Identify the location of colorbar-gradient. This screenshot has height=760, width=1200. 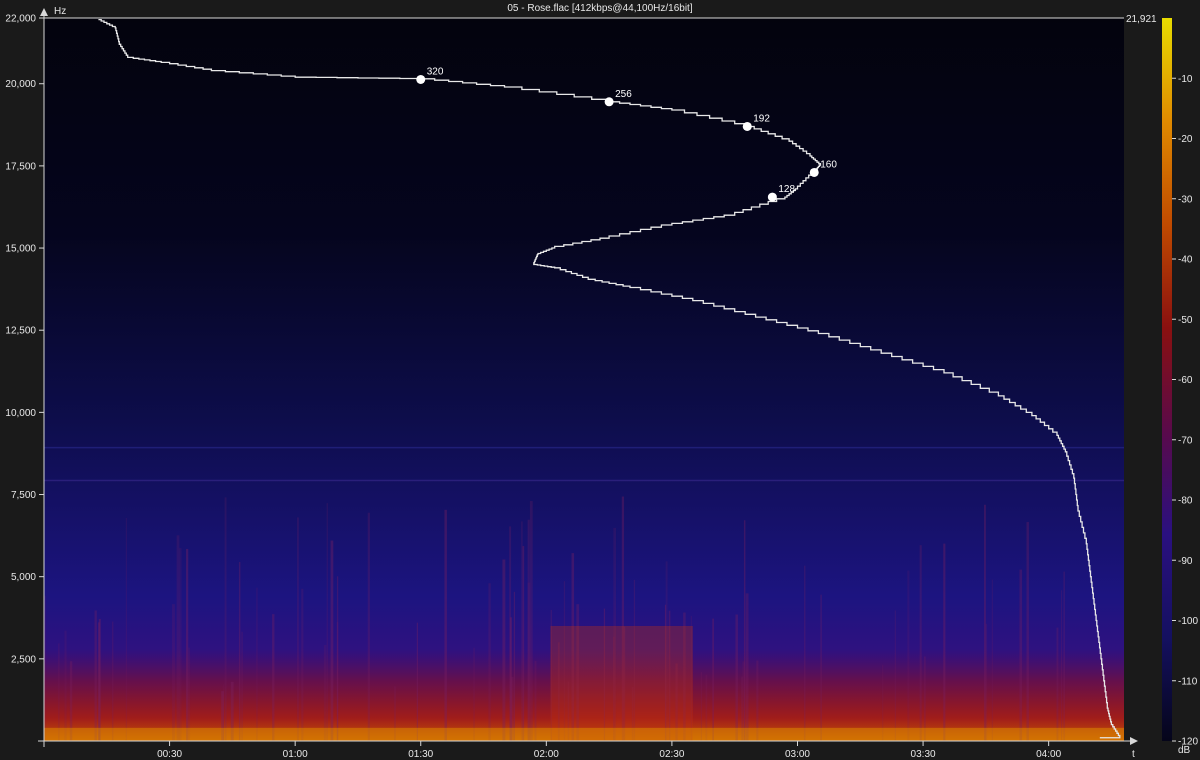
(1167, 379).